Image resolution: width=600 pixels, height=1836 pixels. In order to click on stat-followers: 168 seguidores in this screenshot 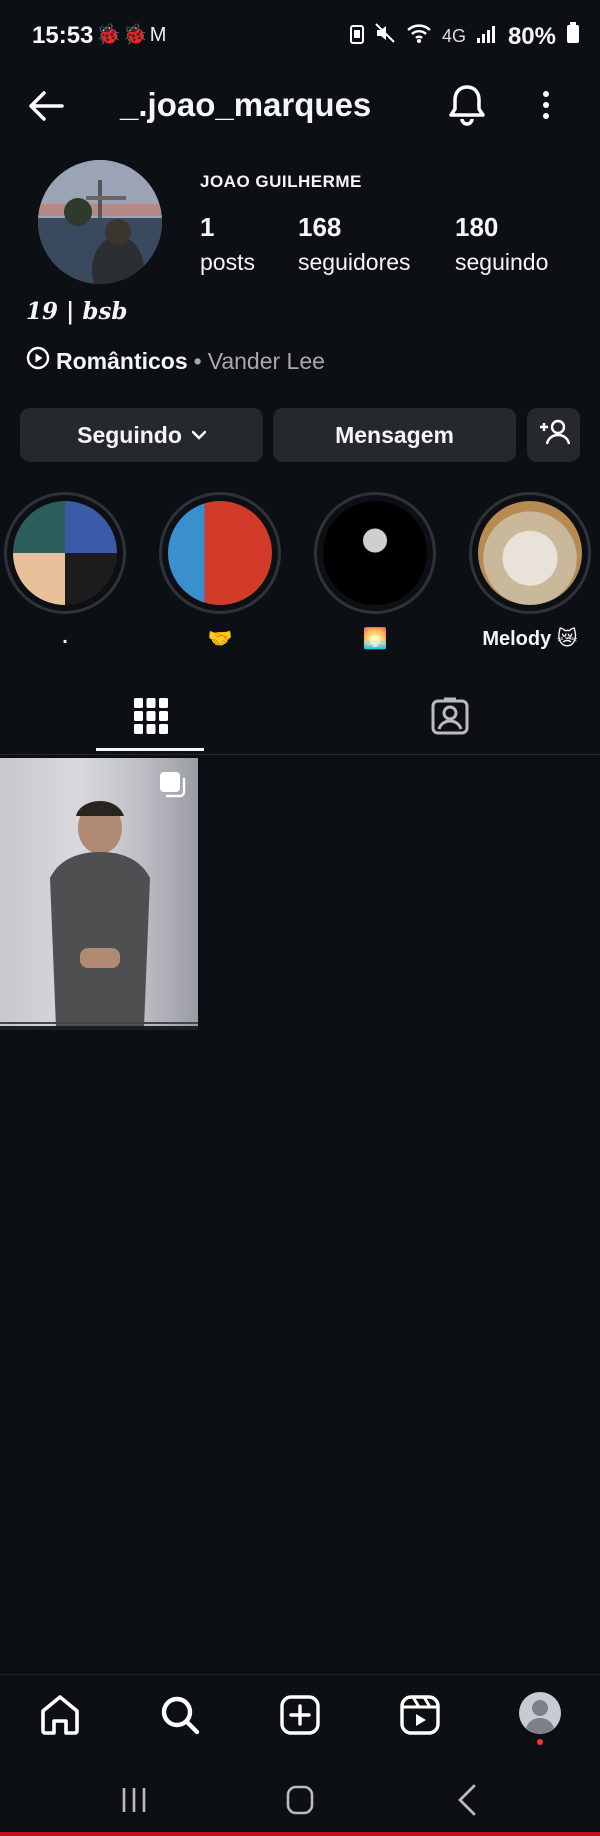, I will do `click(354, 244)`.